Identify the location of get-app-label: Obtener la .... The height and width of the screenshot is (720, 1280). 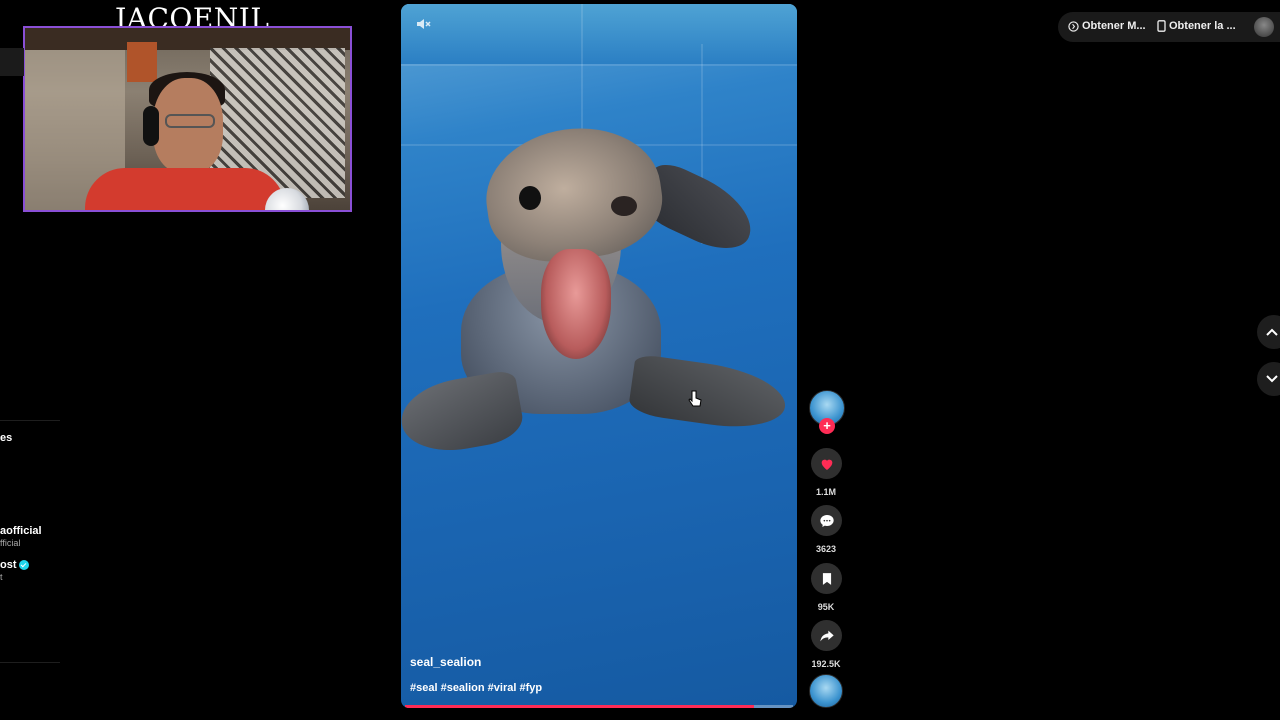
(1202, 26).